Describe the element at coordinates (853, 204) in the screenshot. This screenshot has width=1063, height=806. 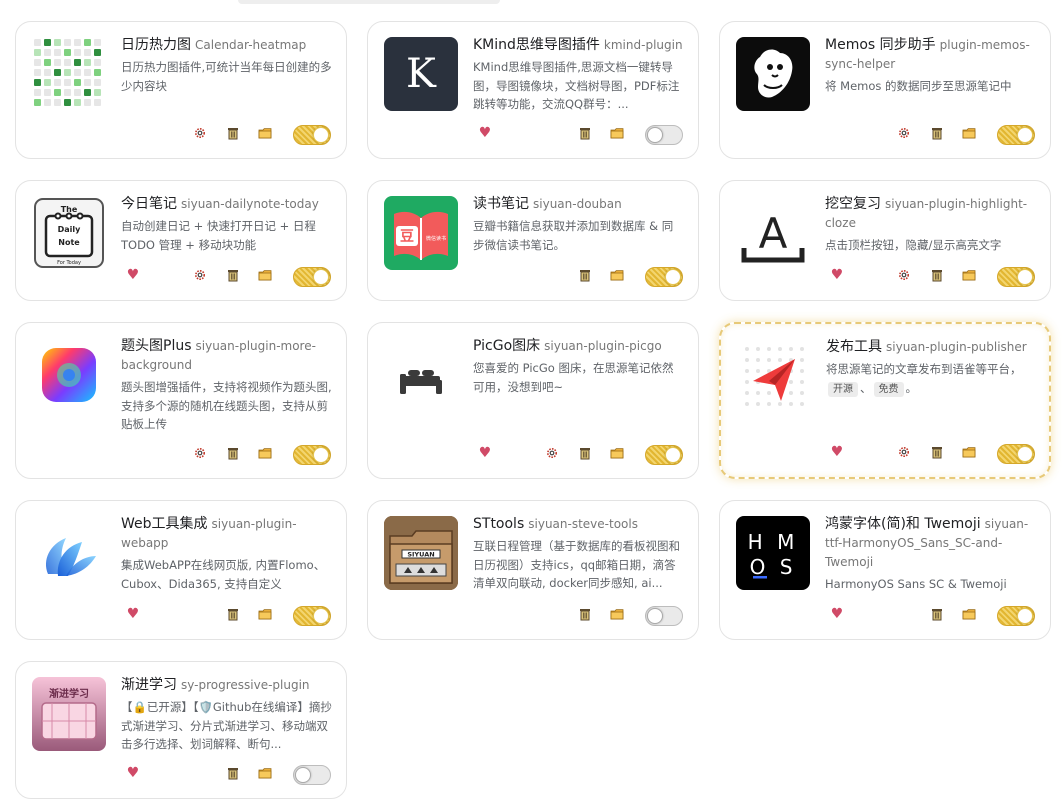
I see `plugin-title: 挖空复习` at that location.